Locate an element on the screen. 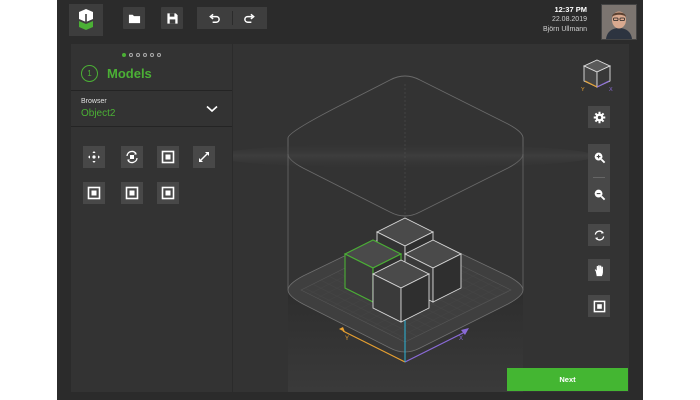 The height and width of the screenshot is (400, 700). save-icon is located at coordinates (172, 18).